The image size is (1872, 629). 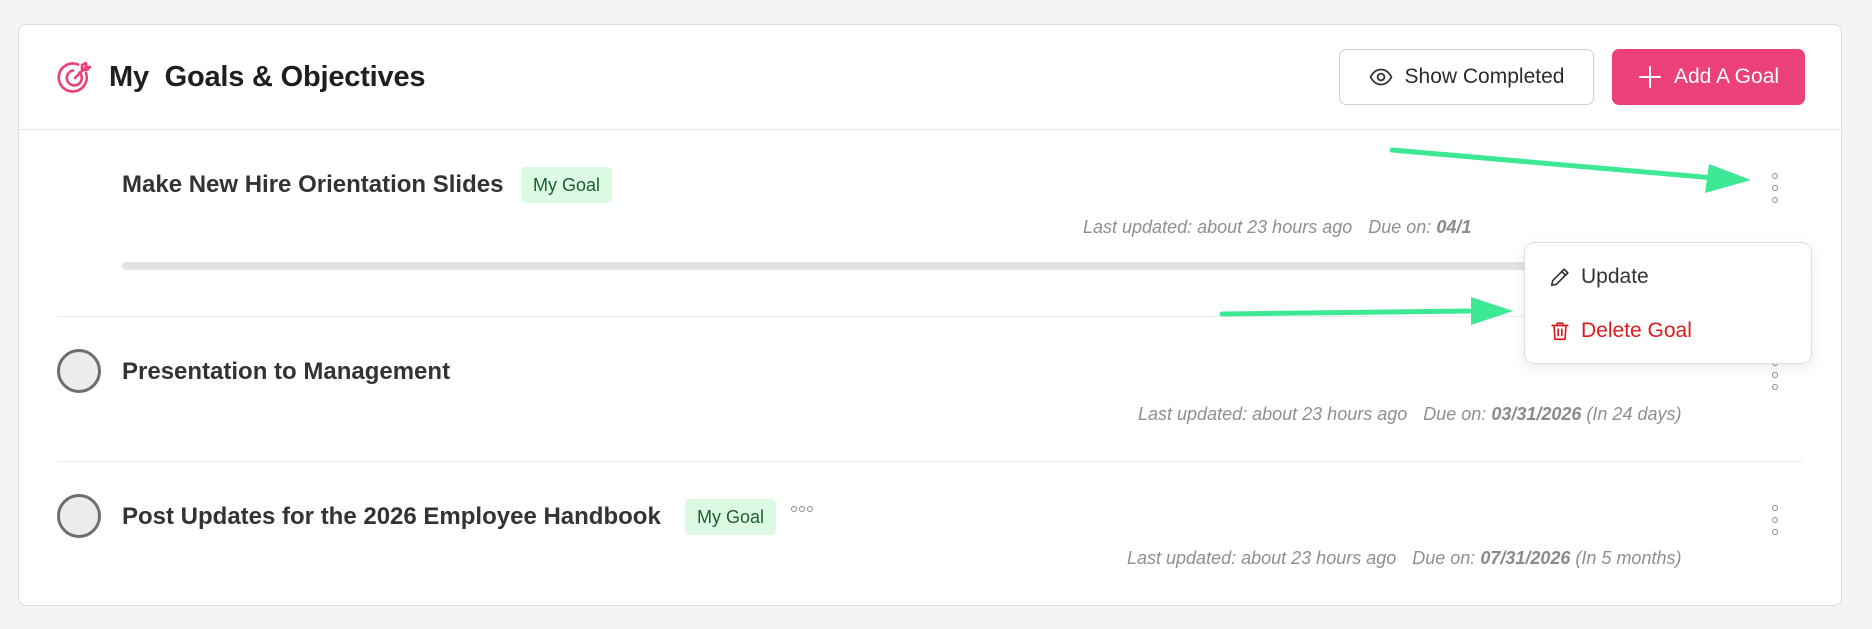 I want to click on target-icon, so click(x=74, y=77).